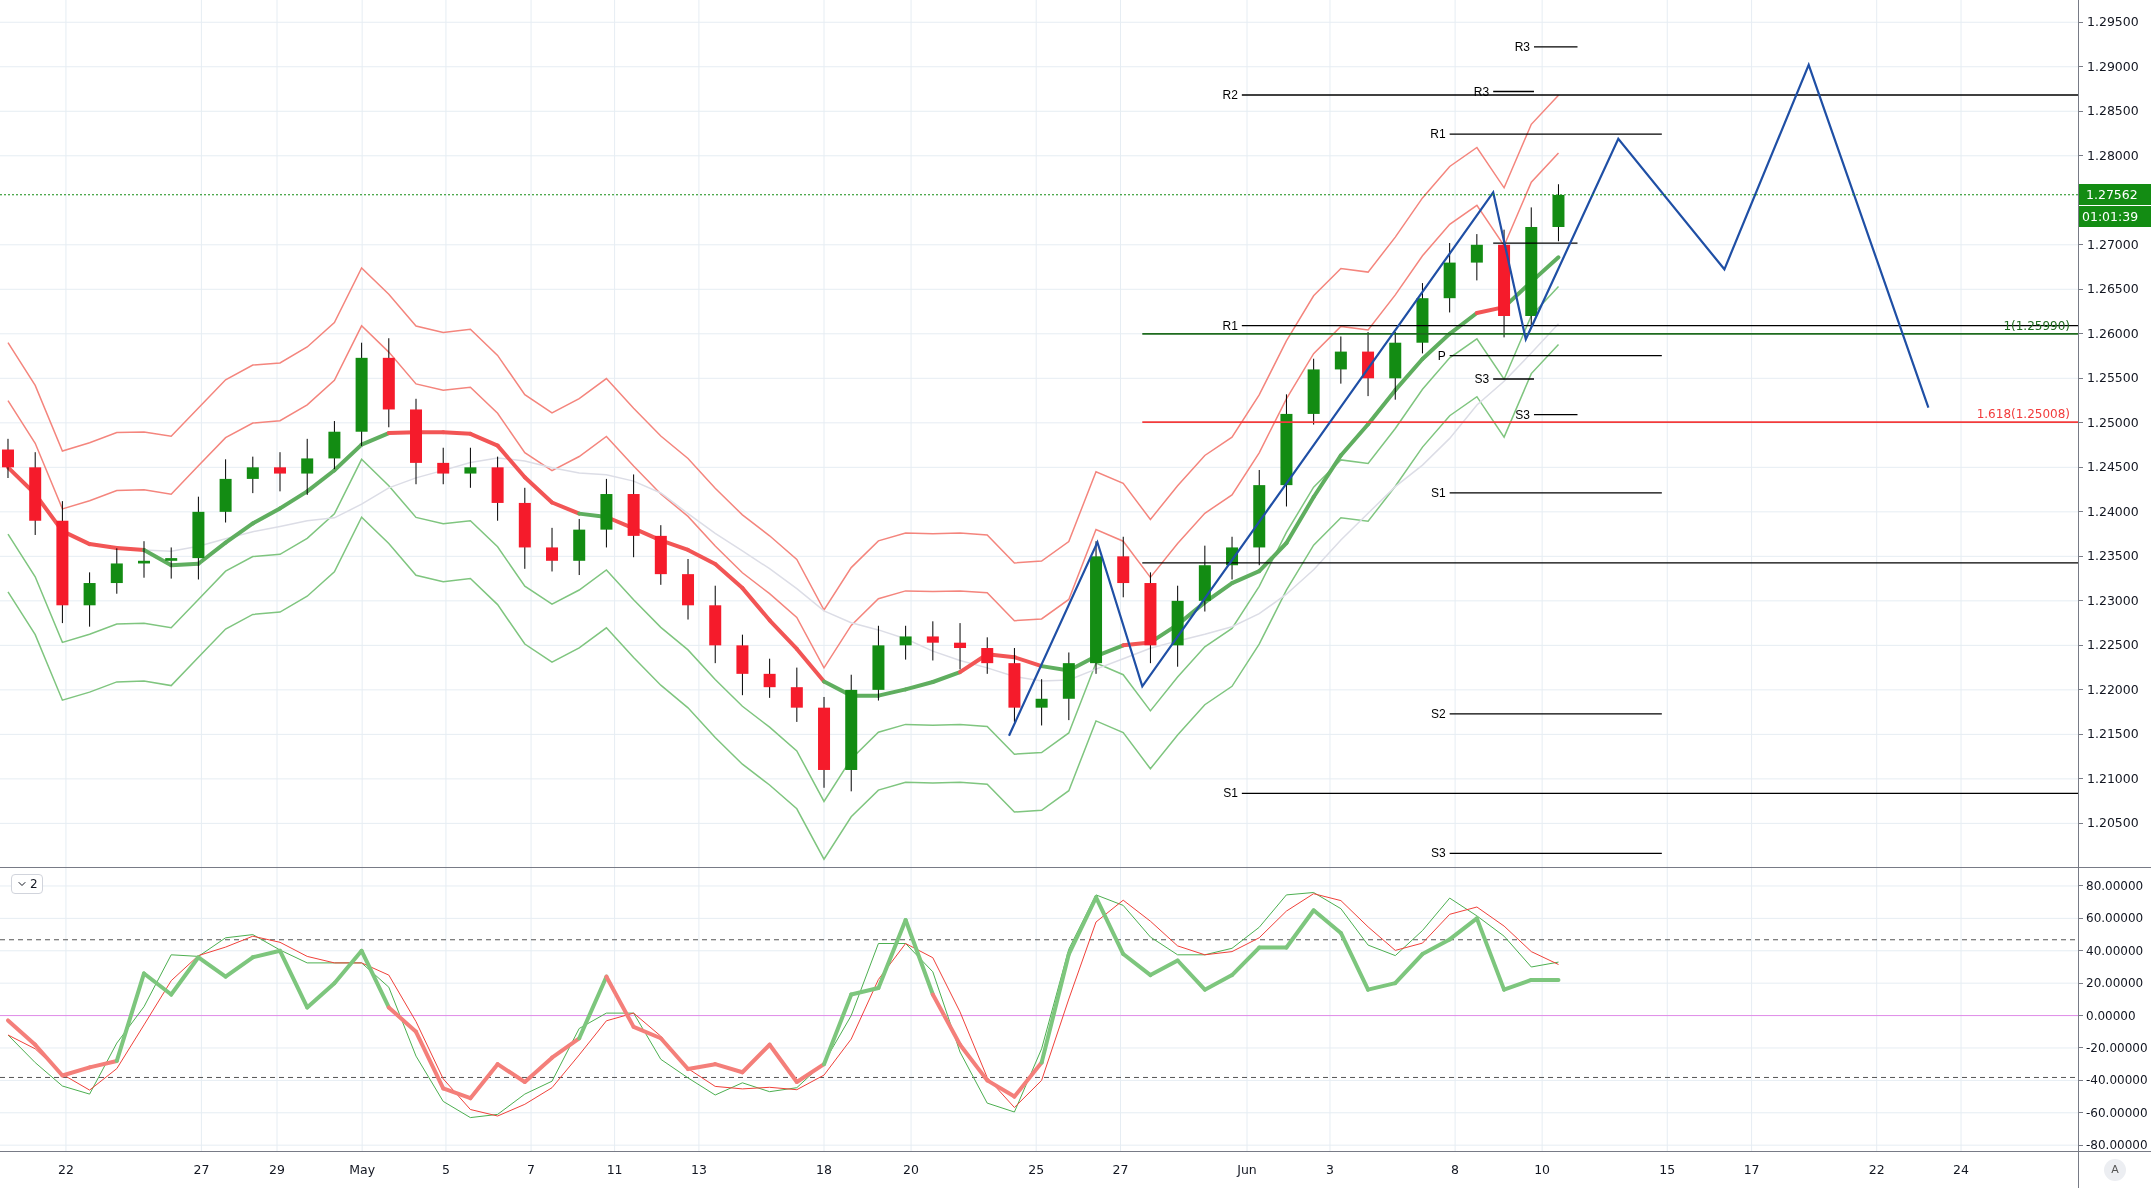 The height and width of the screenshot is (1188, 2151). Describe the element at coordinates (2113, 333) in the screenshot. I see `price-axis-label: 1.26000` at that location.